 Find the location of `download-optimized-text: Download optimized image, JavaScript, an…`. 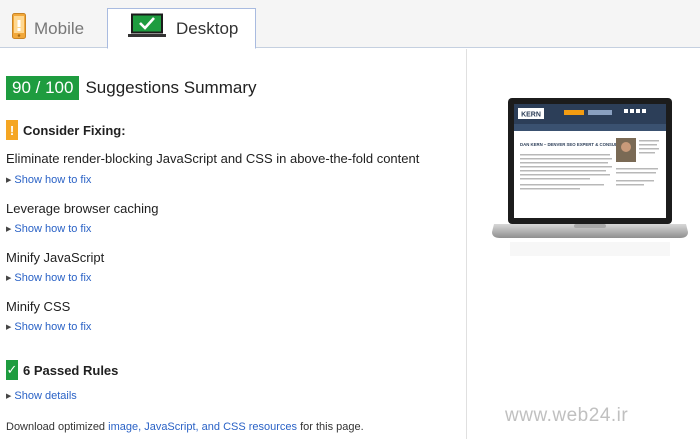

download-optimized-text: Download optimized image, JavaScript, an… is located at coordinates (185, 427).